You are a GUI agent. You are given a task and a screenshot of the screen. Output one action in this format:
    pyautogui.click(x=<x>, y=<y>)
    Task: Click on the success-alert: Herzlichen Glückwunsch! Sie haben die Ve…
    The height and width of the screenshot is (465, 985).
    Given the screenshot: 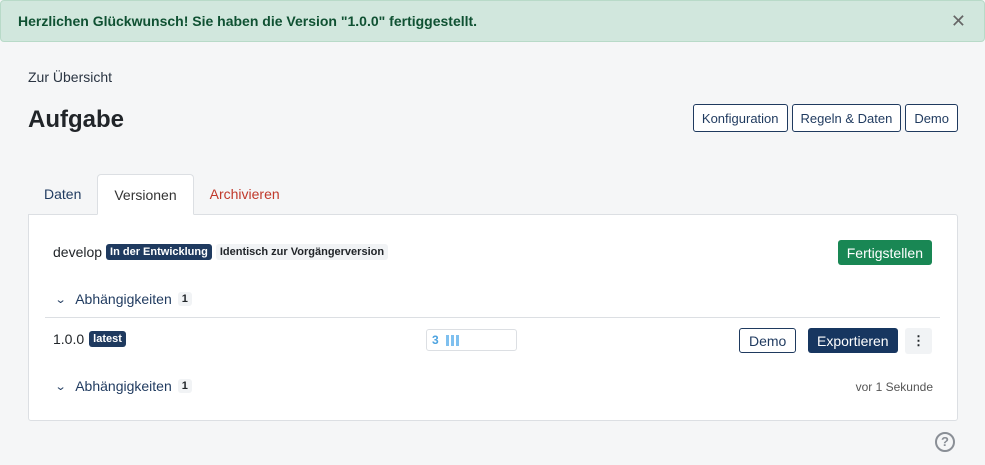 What is the action you would take?
    pyautogui.click(x=492, y=21)
    